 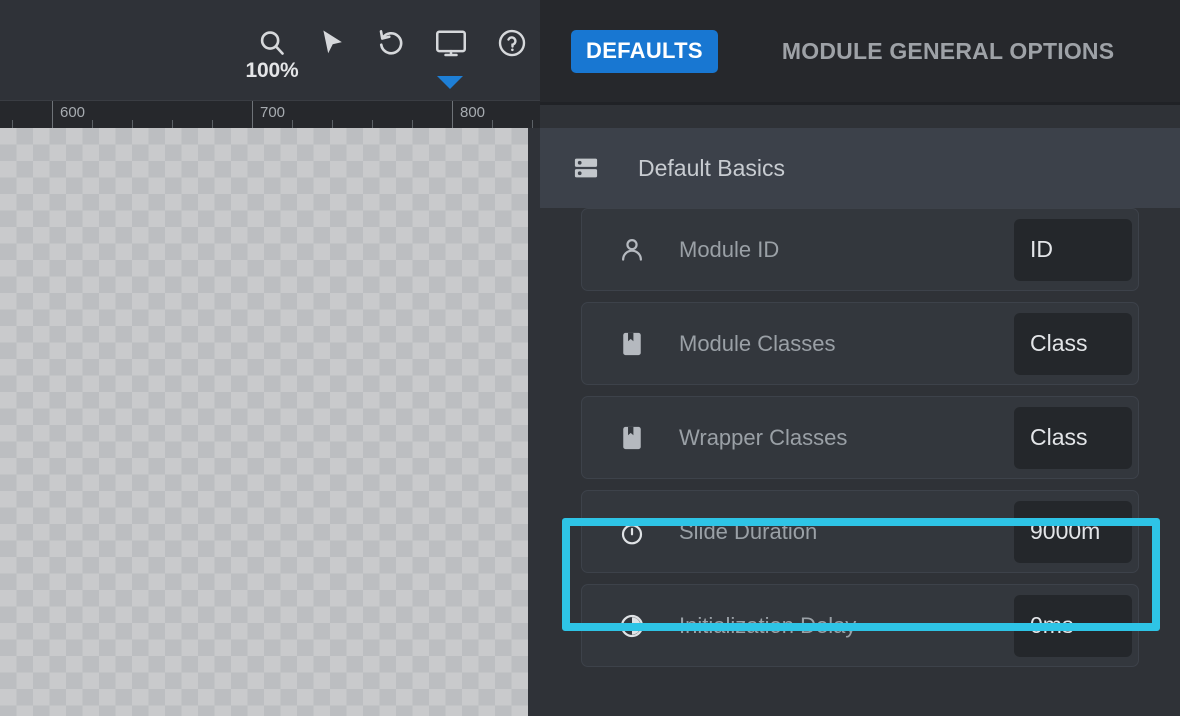 What do you see at coordinates (729, 249) in the screenshot?
I see `setting-label: Module ID` at bounding box center [729, 249].